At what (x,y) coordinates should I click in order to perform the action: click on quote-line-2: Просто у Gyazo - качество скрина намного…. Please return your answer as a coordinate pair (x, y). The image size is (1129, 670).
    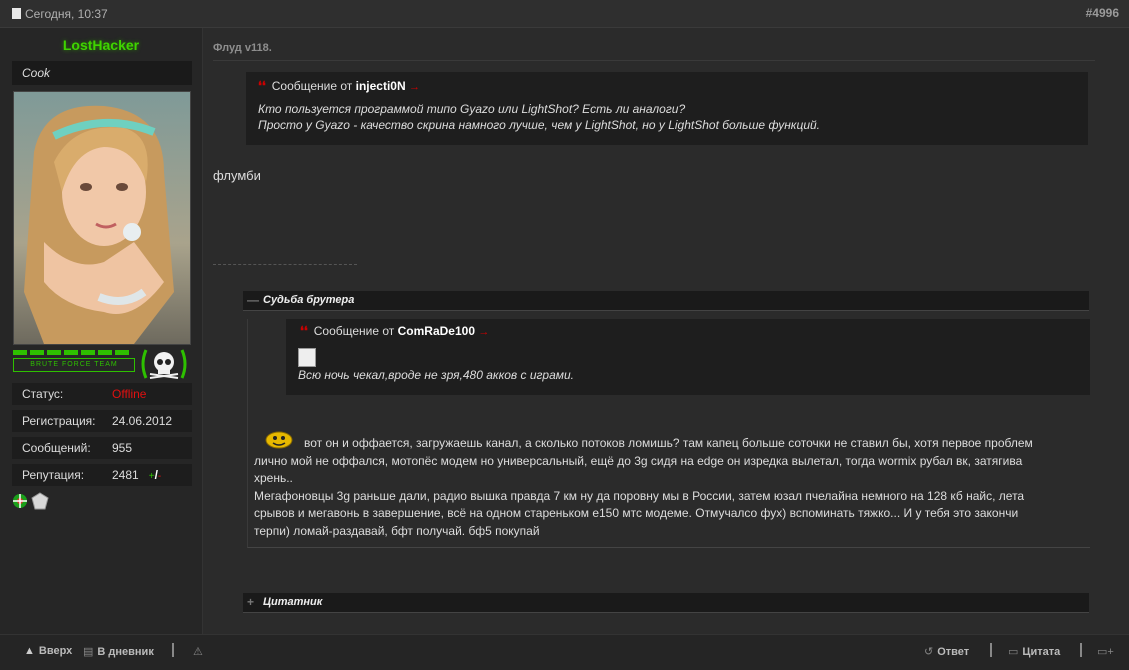
    Looking at the image, I should click on (539, 125).